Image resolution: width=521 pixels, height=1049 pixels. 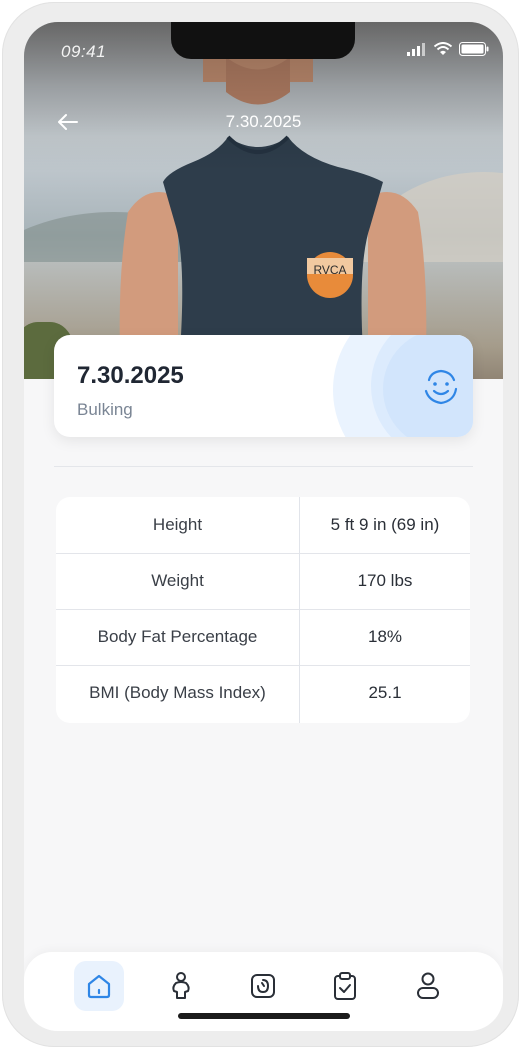 I want to click on wifi-icon, so click(x=443, y=48).